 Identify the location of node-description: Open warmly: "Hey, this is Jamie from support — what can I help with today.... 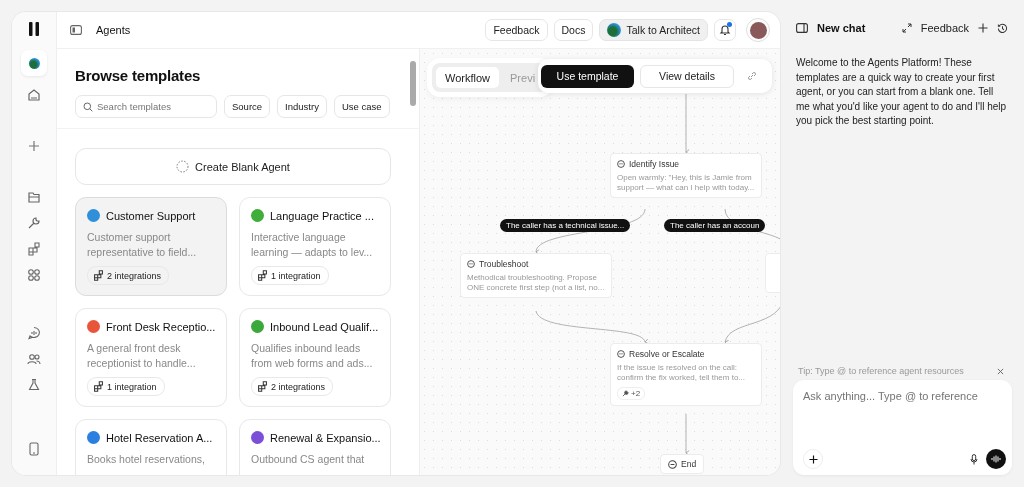
(686, 183).